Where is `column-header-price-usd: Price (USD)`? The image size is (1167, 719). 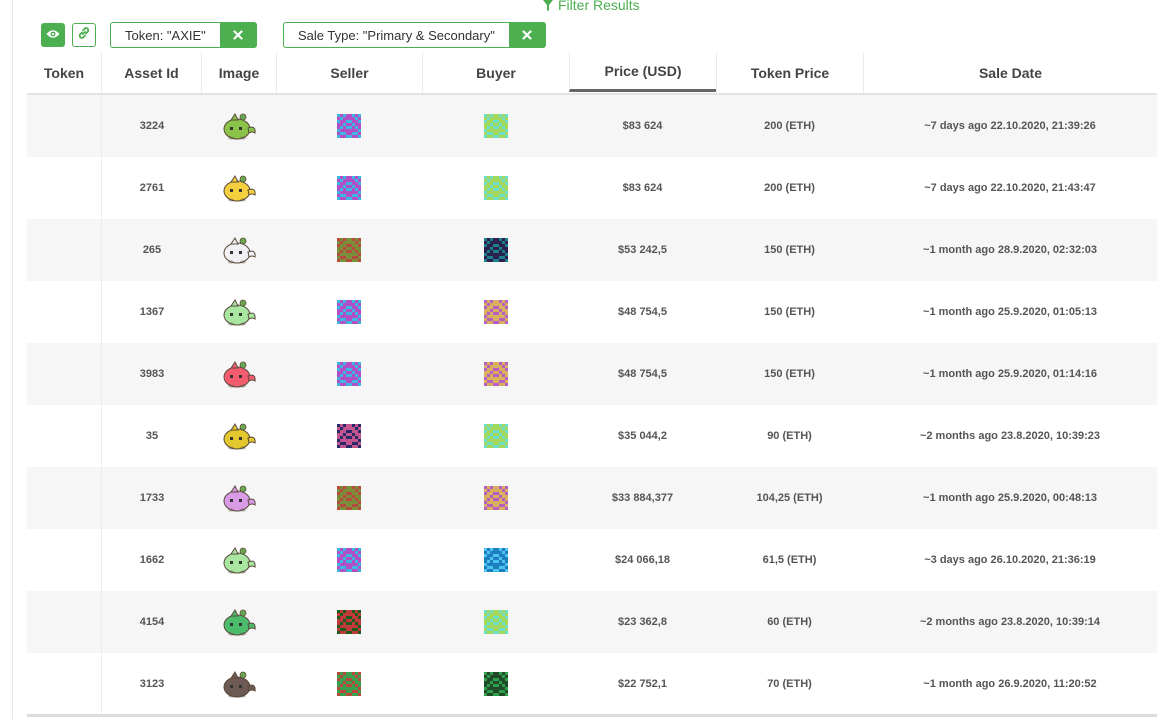
column-header-price-usd: Price (USD) is located at coordinates (642, 72).